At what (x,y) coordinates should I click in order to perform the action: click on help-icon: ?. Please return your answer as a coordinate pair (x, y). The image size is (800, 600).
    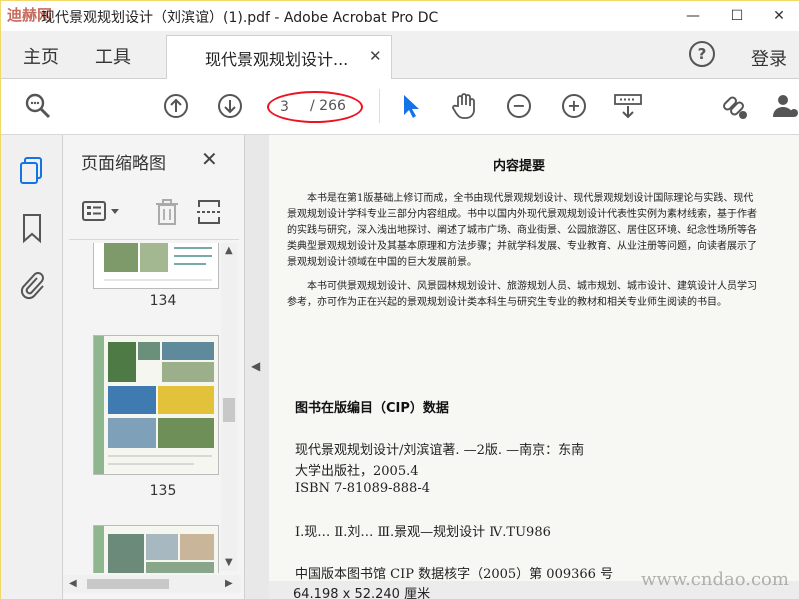
    Looking at the image, I should click on (702, 54).